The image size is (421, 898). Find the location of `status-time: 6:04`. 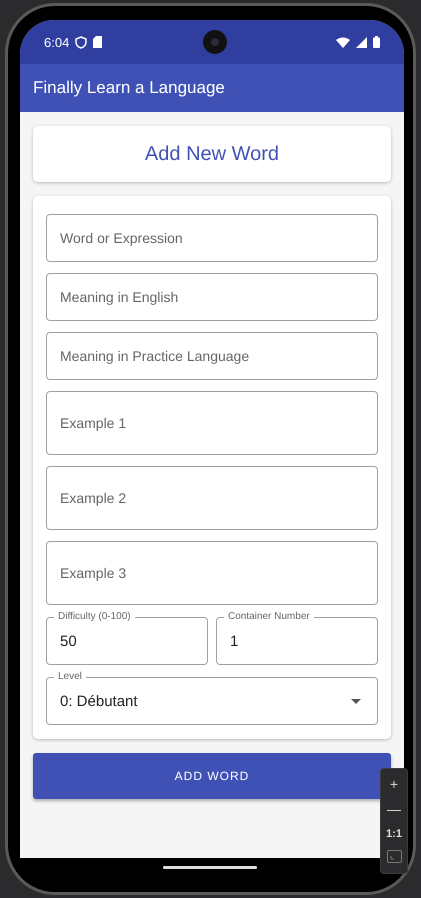

status-time: 6:04 is located at coordinates (57, 42).